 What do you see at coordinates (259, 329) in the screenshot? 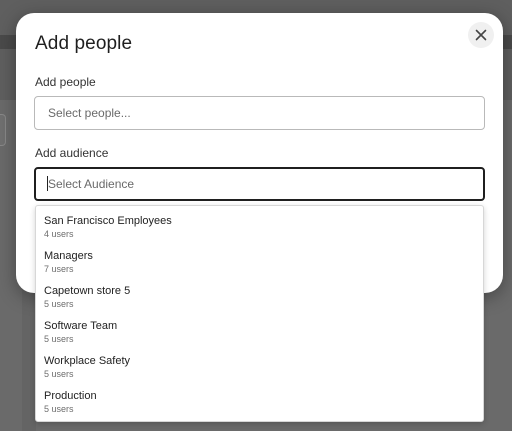
I see `audience-option: Software Team 5 users` at bounding box center [259, 329].